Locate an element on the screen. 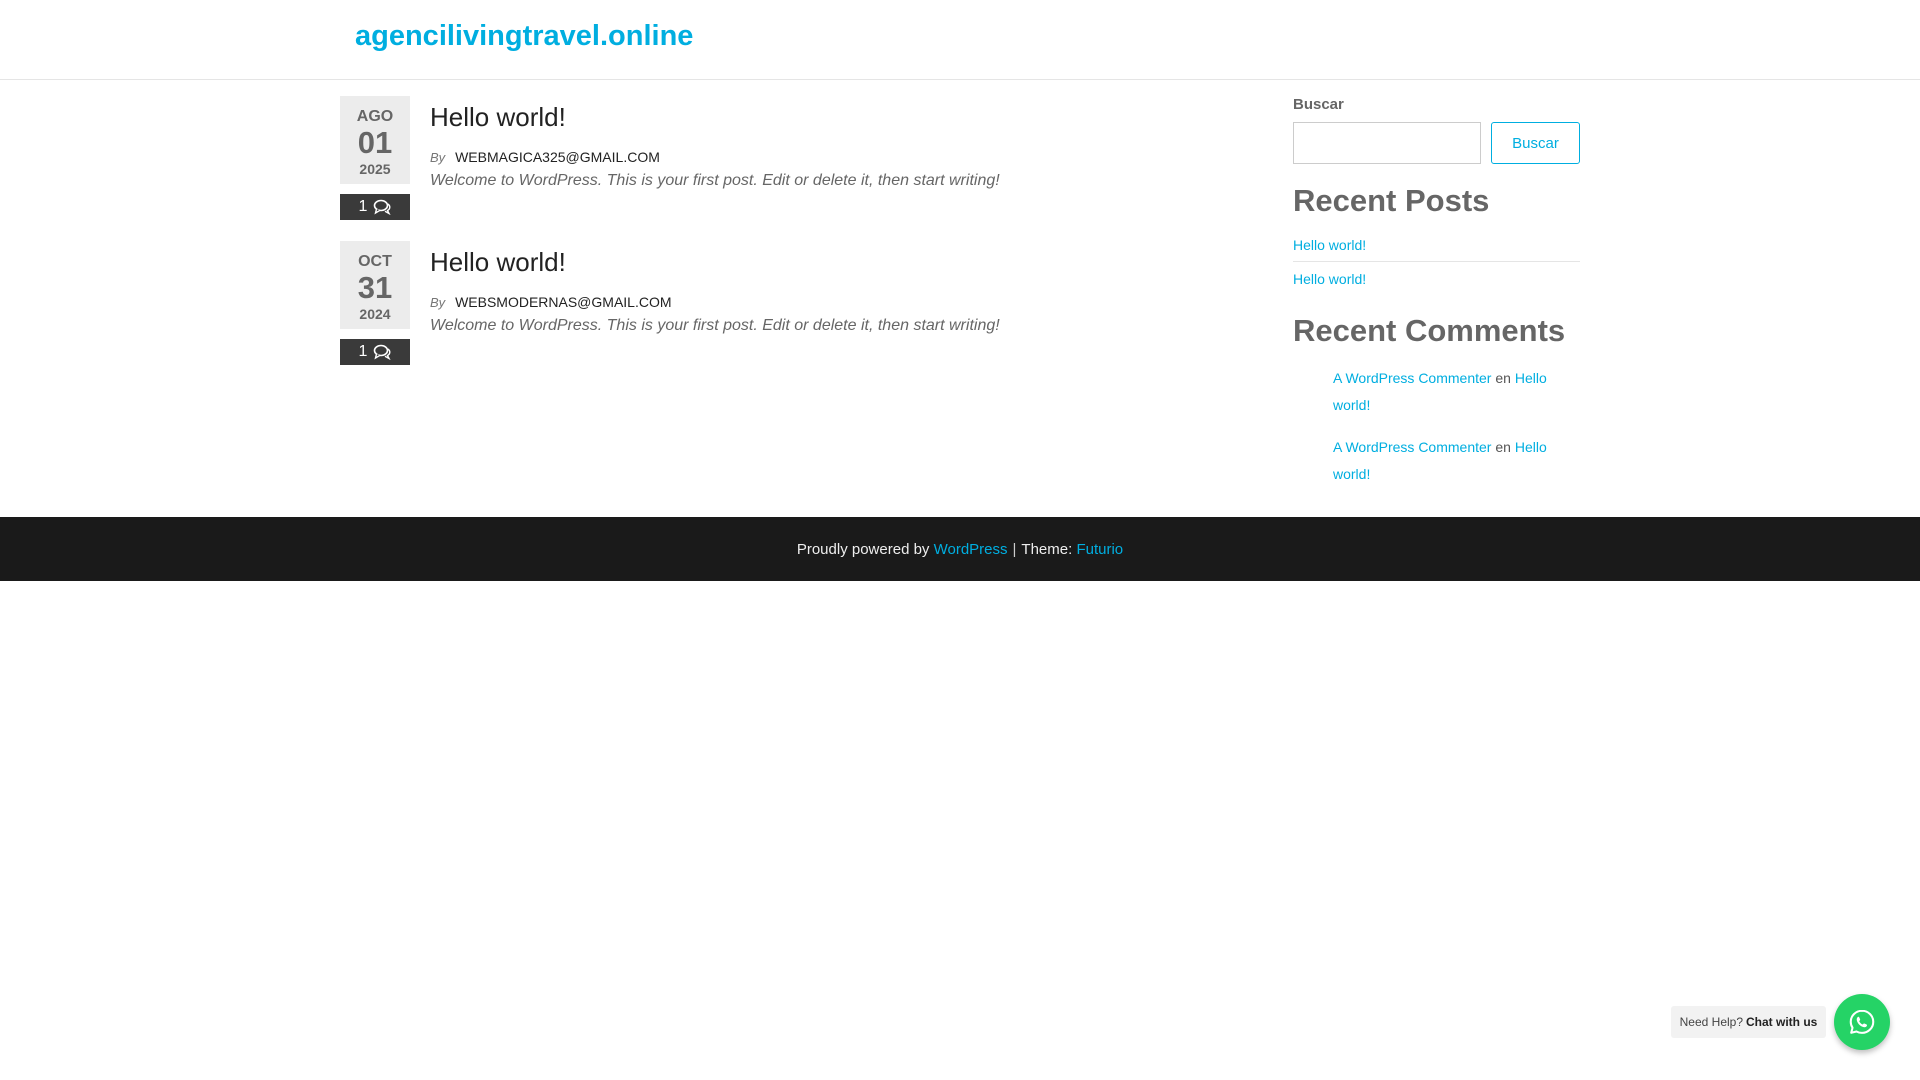  search-input is located at coordinates (1387, 143).